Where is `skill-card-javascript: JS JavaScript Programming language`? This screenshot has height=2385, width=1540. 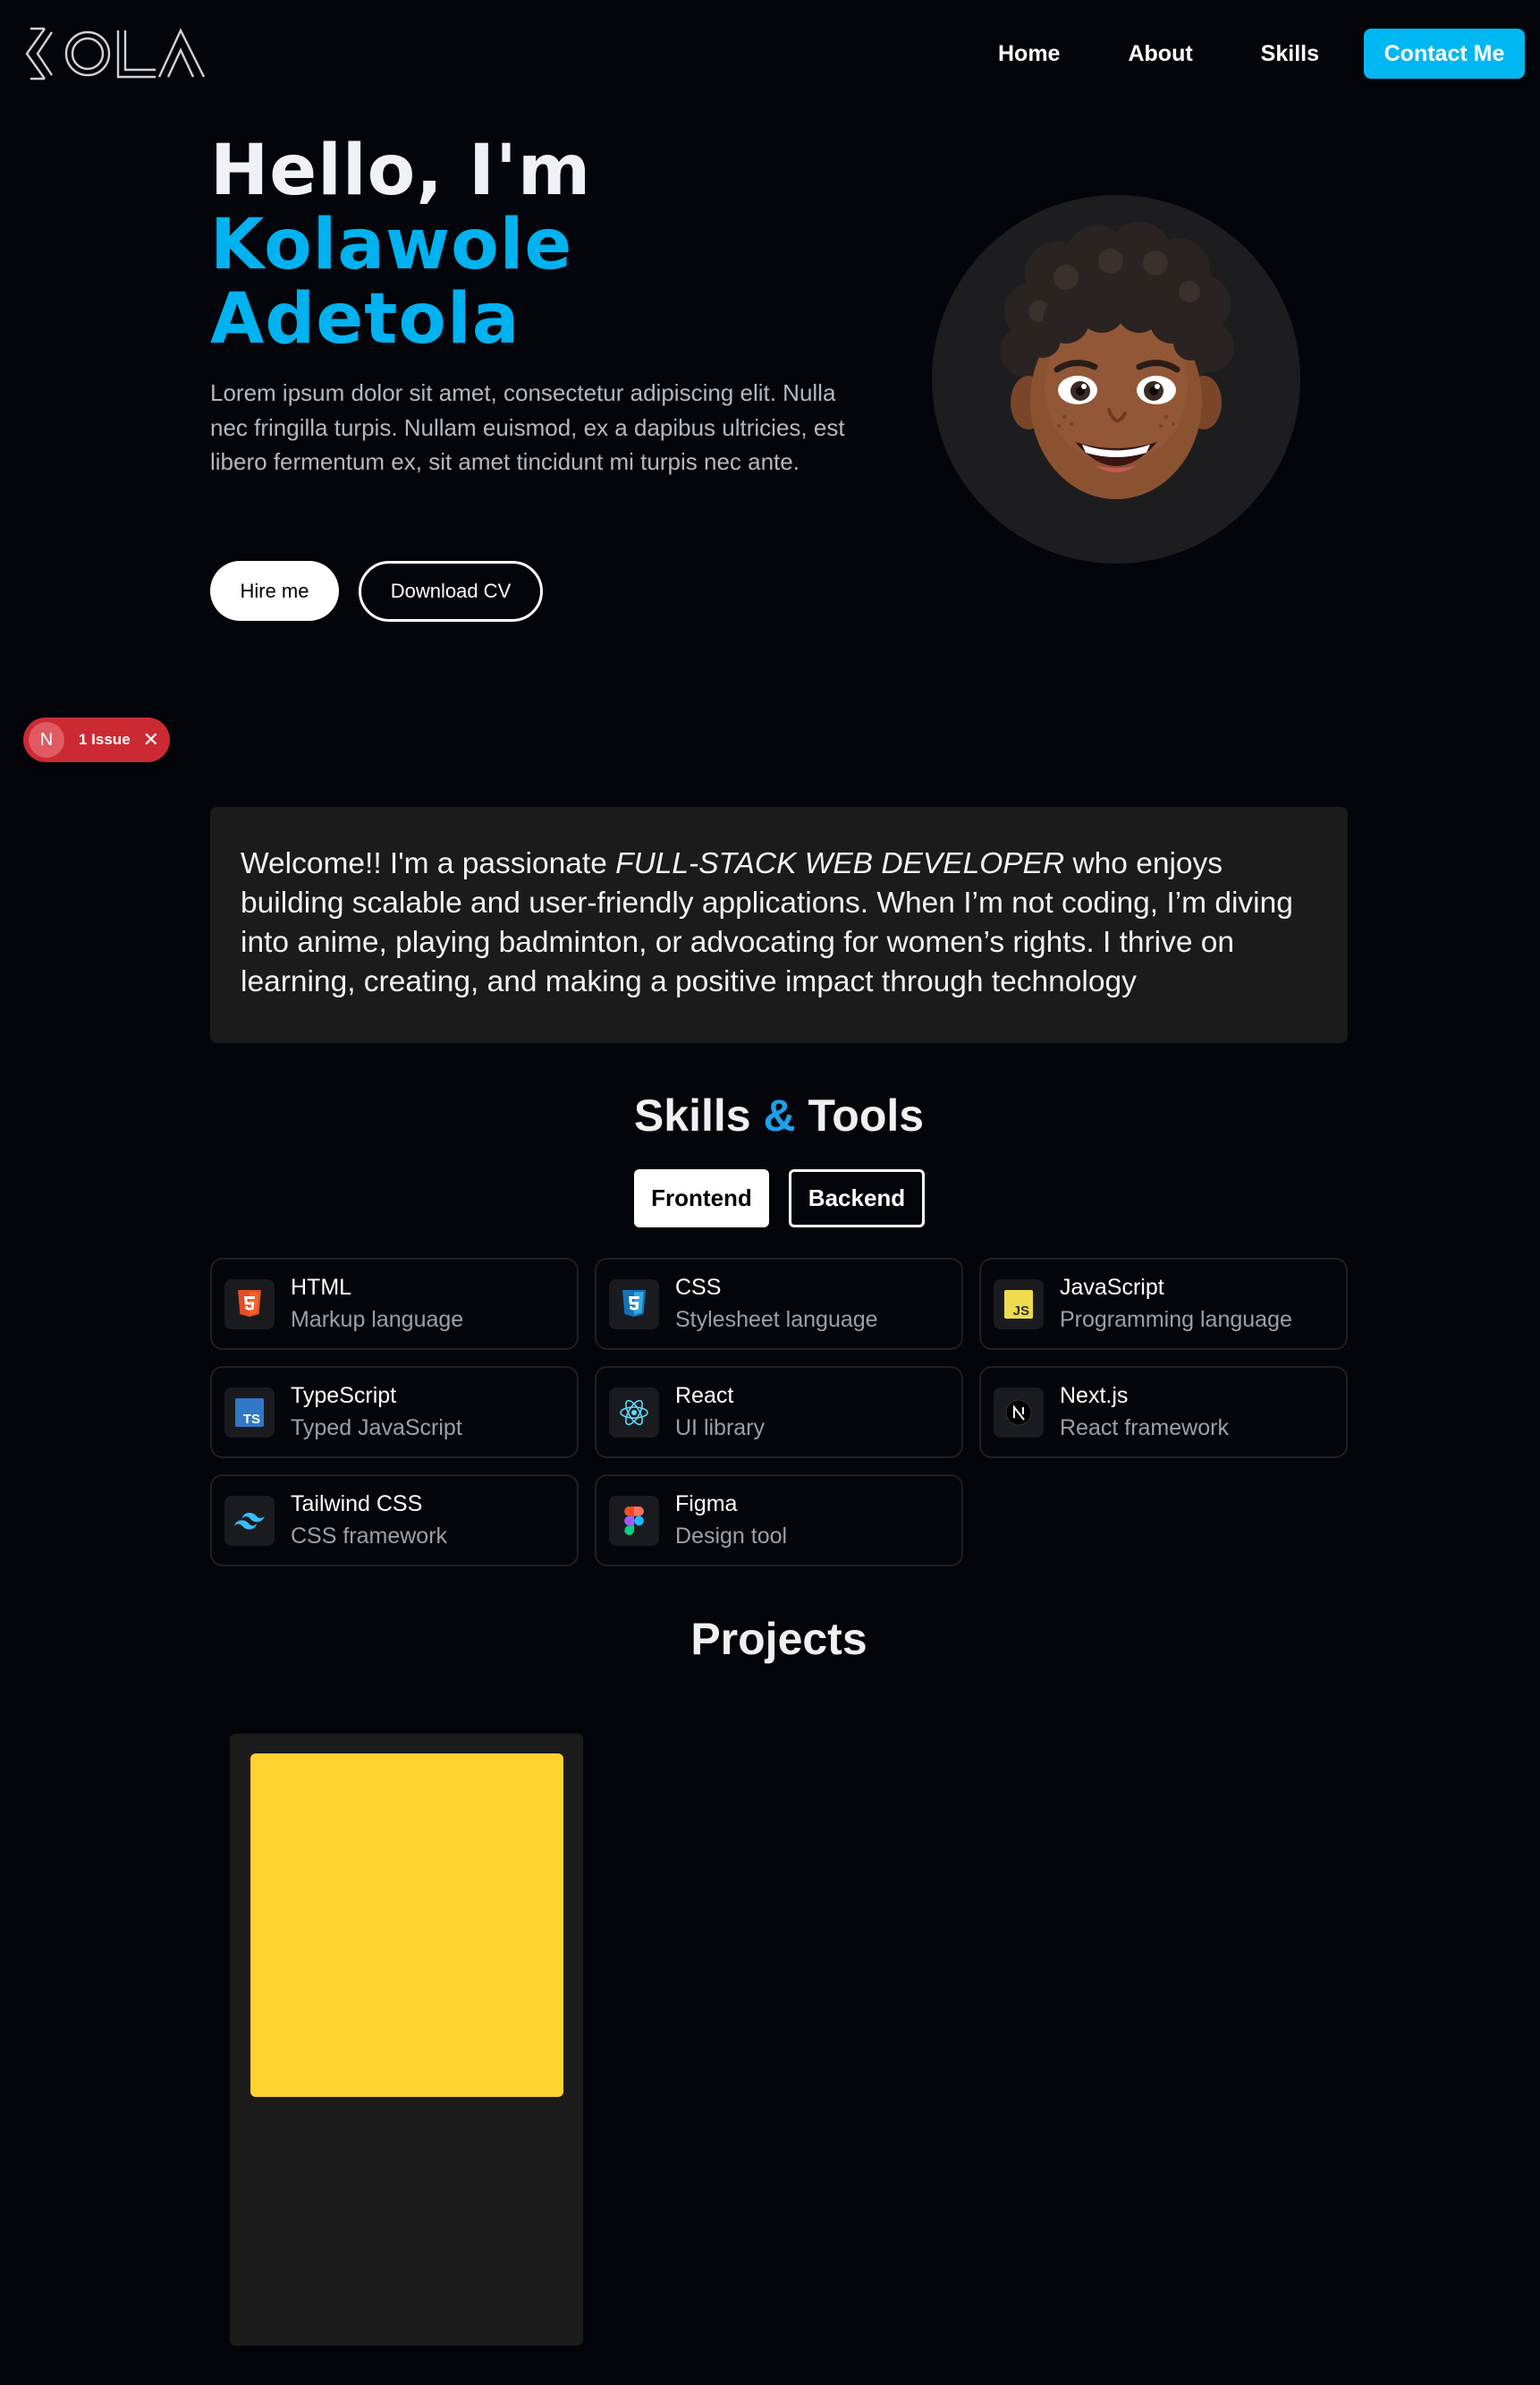 skill-card-javascript: JS JavaScript Programming language is located at coordinates (1163, 1304).